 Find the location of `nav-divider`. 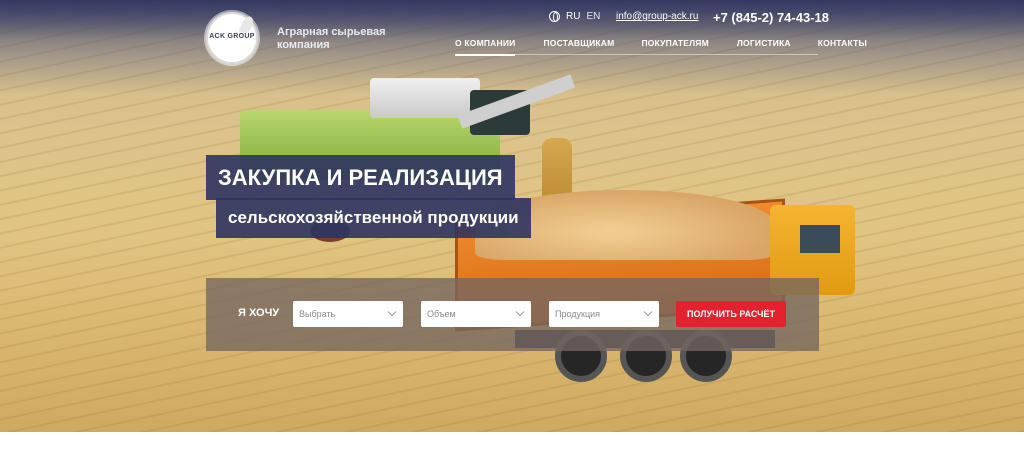

nav-divider is located at coordinates (636, 54).